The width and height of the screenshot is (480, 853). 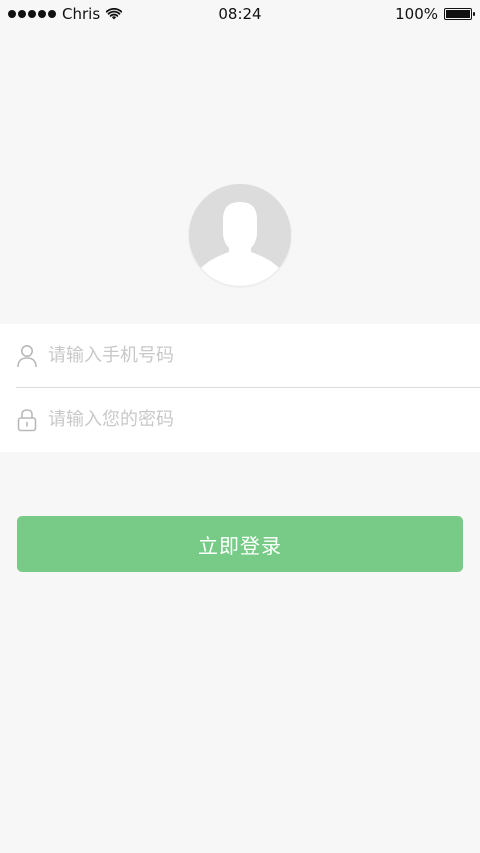 What do you see at coordinates (240, 14) in the screenshot?
I see `status-bar: Chris 08:24 100%` at bounding box center [240, 14].